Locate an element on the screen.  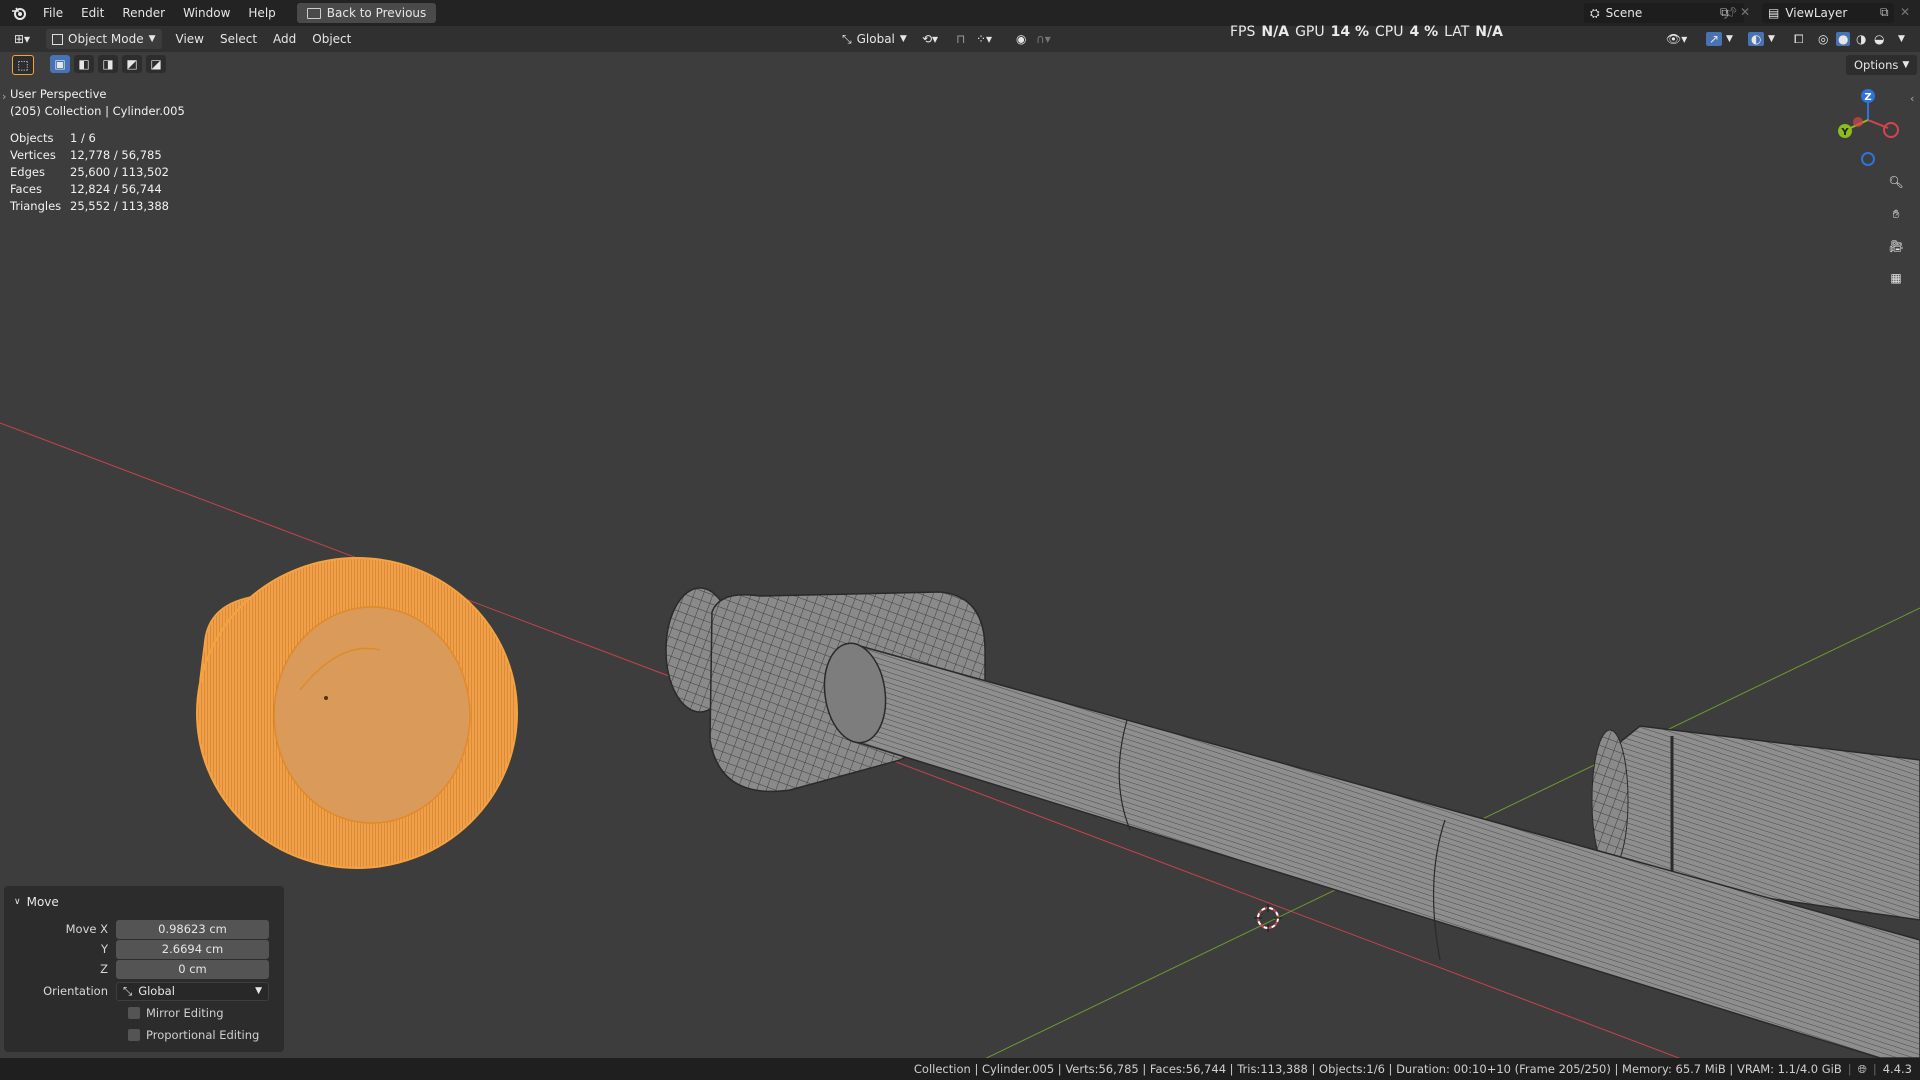
back-to-previous-button: Back to Previous is located at coordinates (366, 13).